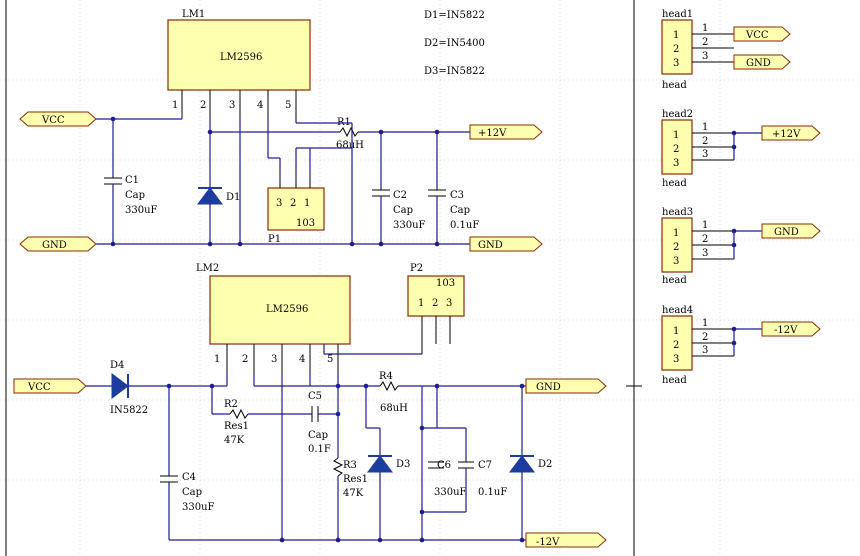  Describe the element at coordinates (135, 195) in the screenshot. I see `c1-type: Cap` at that location.